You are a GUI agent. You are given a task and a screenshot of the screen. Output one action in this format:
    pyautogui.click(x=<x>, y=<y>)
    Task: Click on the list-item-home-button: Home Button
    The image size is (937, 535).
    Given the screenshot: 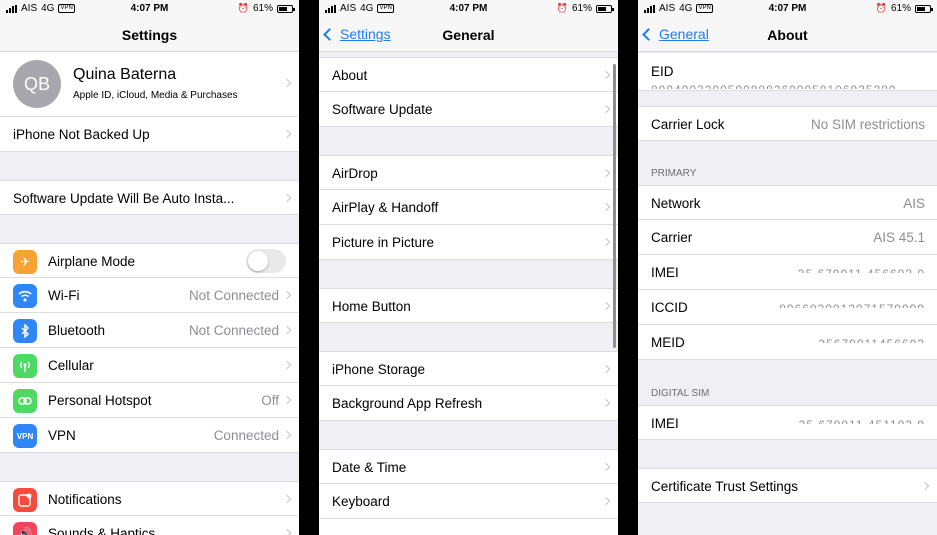 What is the action you would take?
    pyautogui.click(x=468, y=305)
    